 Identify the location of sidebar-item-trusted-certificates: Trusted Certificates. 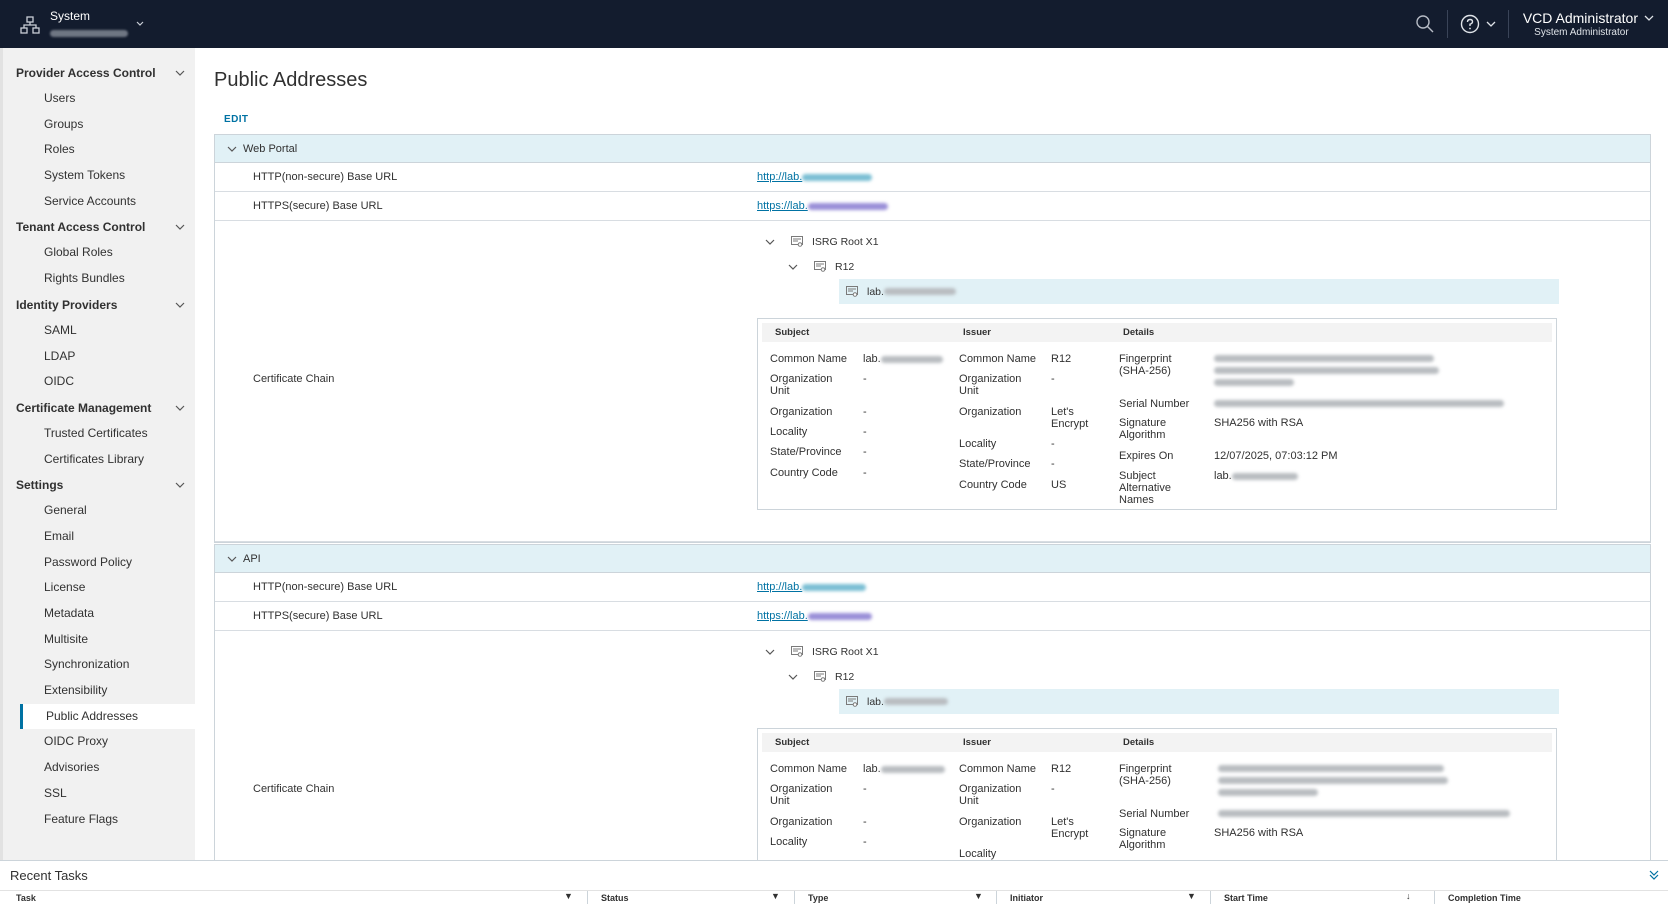
(99, 434).